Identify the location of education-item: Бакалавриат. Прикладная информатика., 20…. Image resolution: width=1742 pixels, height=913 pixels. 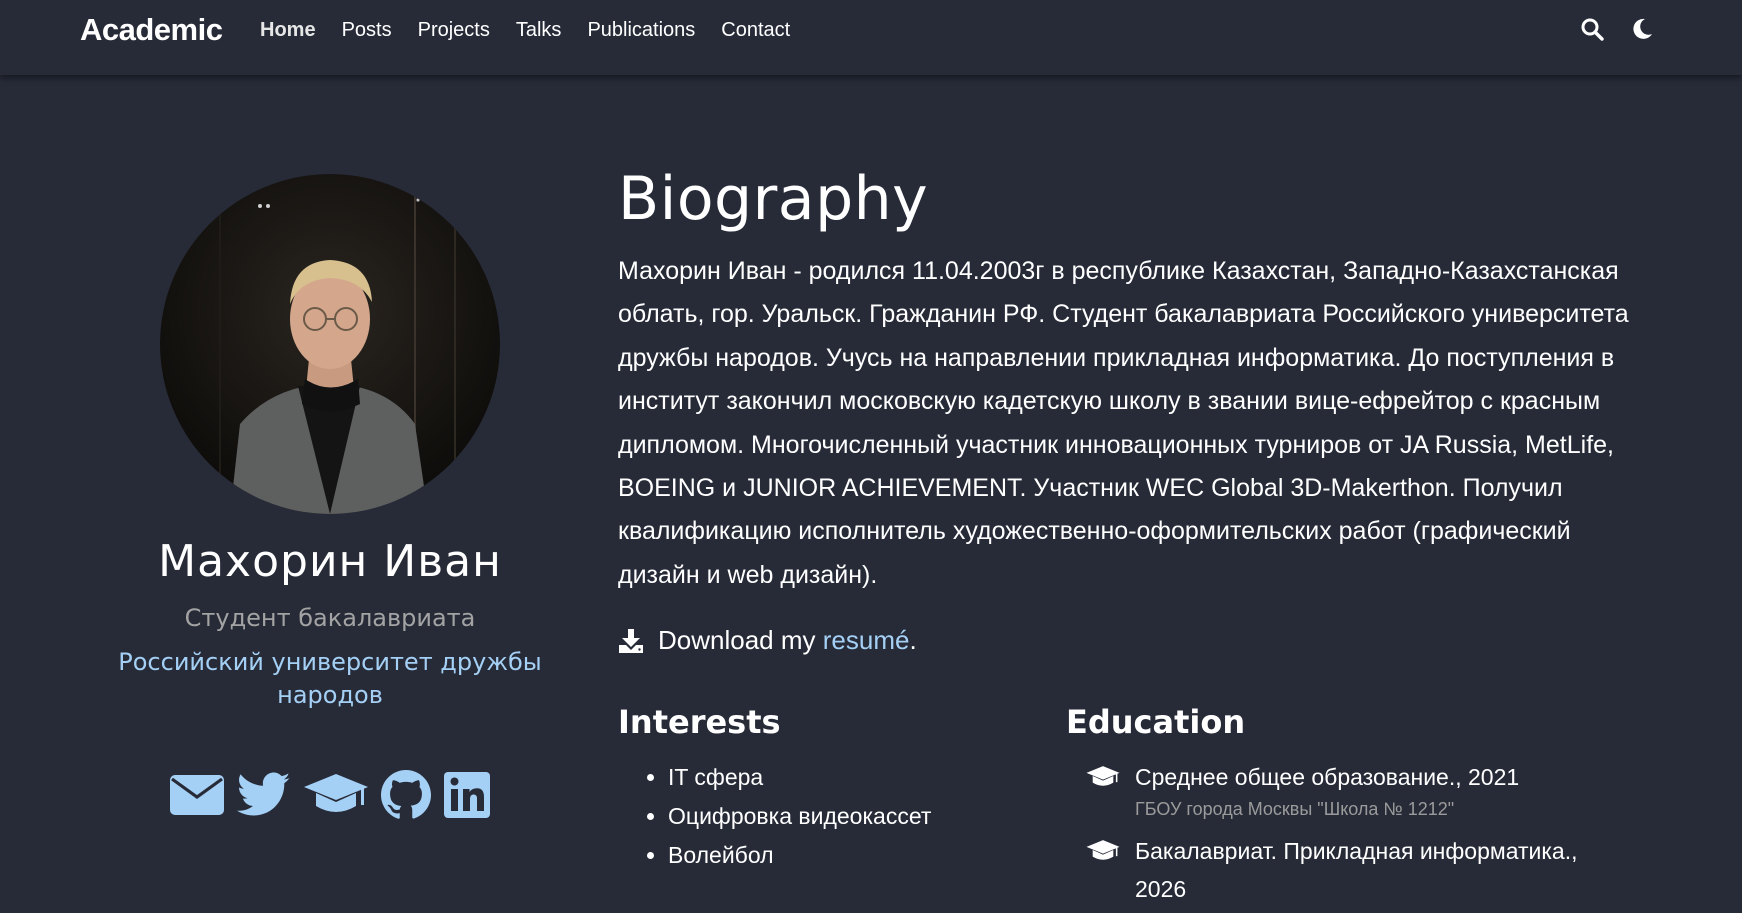
(1346, 870).